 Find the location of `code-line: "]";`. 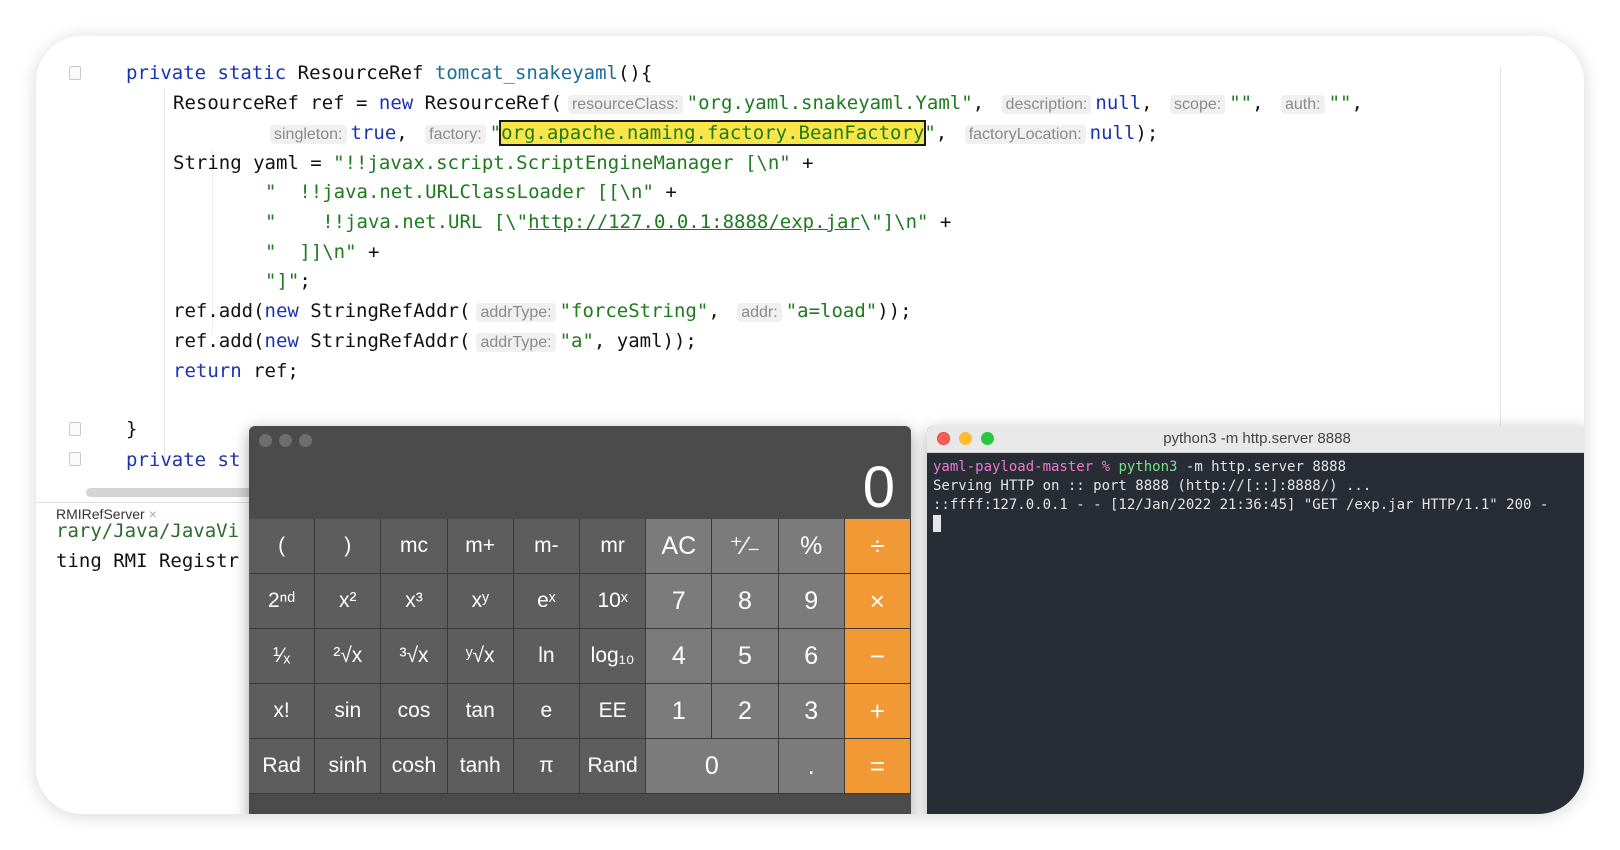

code-line: "]"; is located at coordinates (288, 281).